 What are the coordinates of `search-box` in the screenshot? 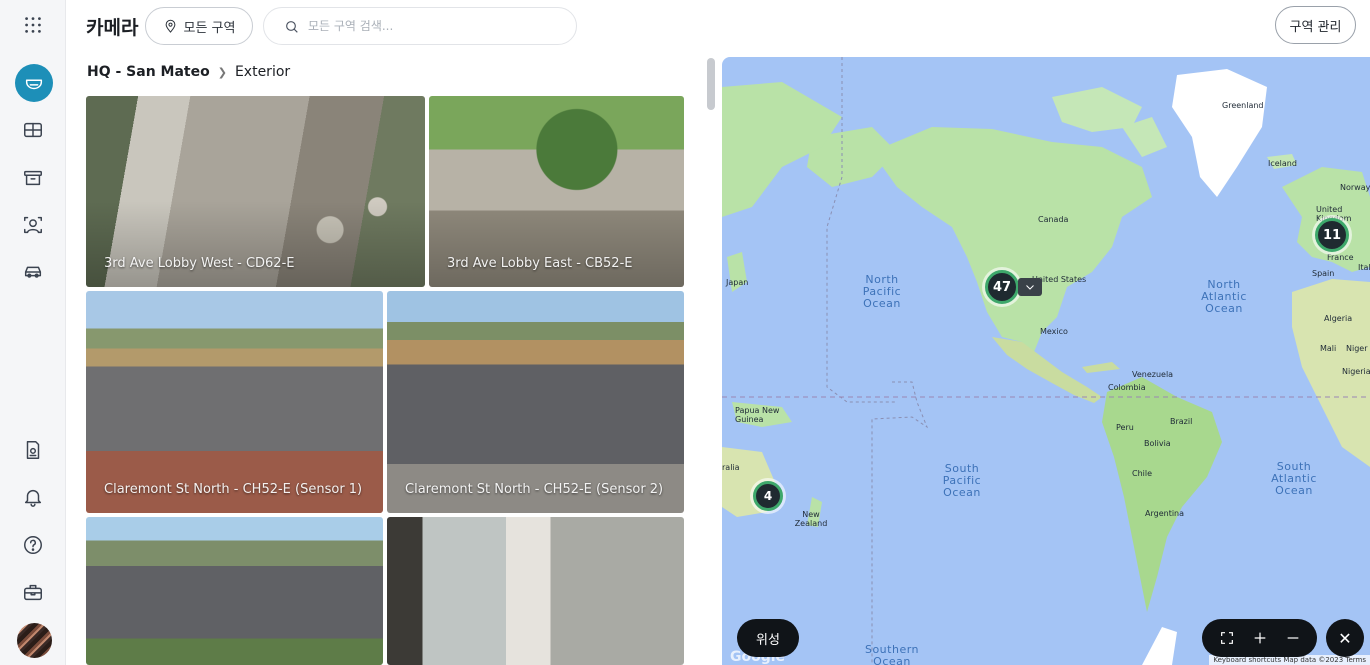 It's located at (420, 26).